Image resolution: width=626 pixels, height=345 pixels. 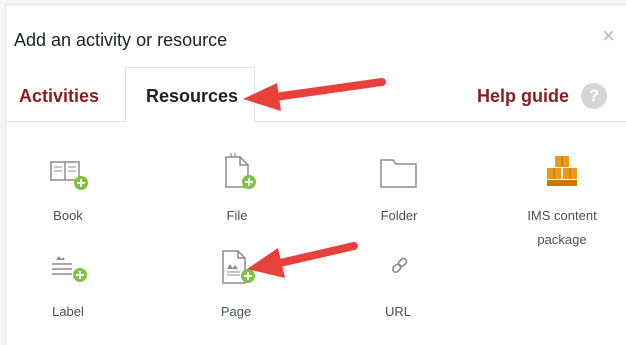 I want to click on resource-label-line1: IMS content, so click(x=562, y=215).